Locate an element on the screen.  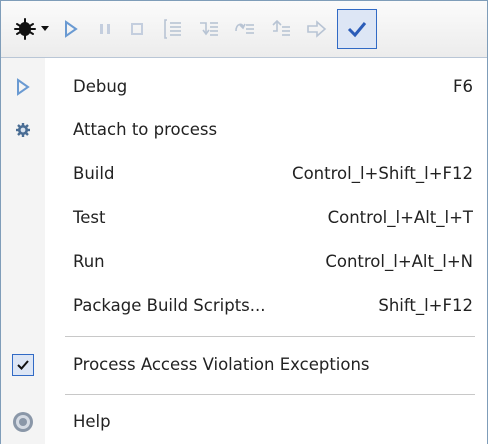
menu-item-build: Build Control_l+Shift_l+F12 is located at coordinates (244, 174).